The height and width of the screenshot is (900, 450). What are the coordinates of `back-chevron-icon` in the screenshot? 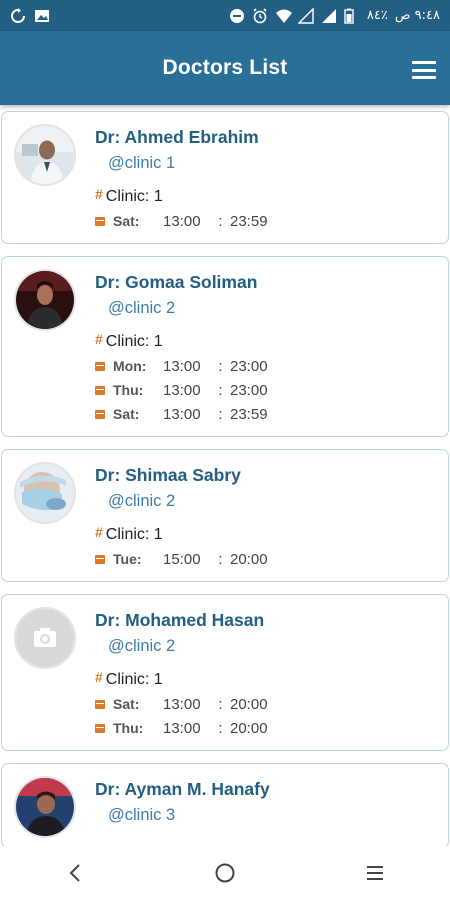 It's located at (74, 873).